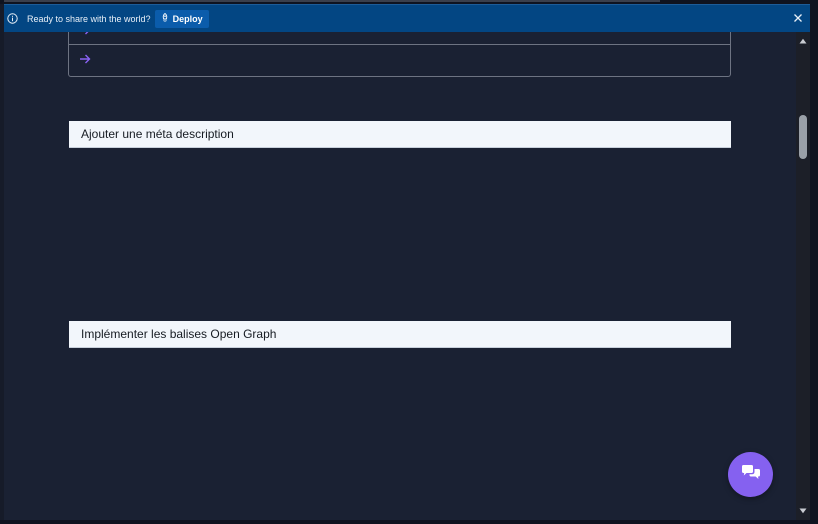 Image resolution: width=818 pixels, height=524 pixels. Describe the element at coordinates (89, 18) in the screenshot. I see `banner-message: Ready to share with the world?` at that location.